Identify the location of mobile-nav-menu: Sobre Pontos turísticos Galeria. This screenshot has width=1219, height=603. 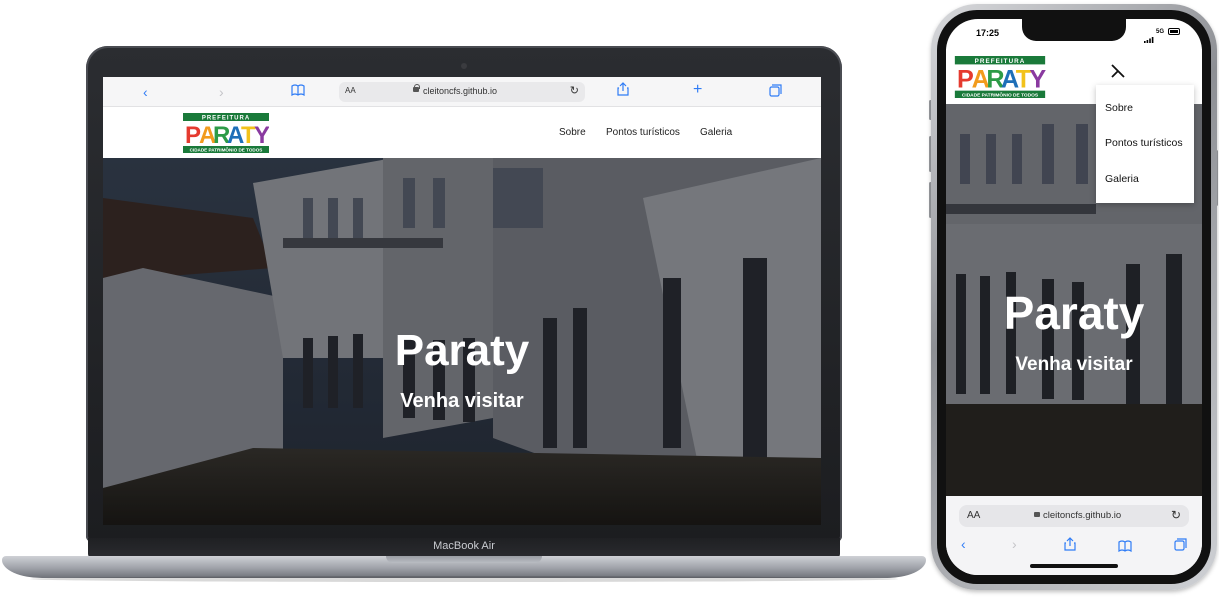
(1145, 144).